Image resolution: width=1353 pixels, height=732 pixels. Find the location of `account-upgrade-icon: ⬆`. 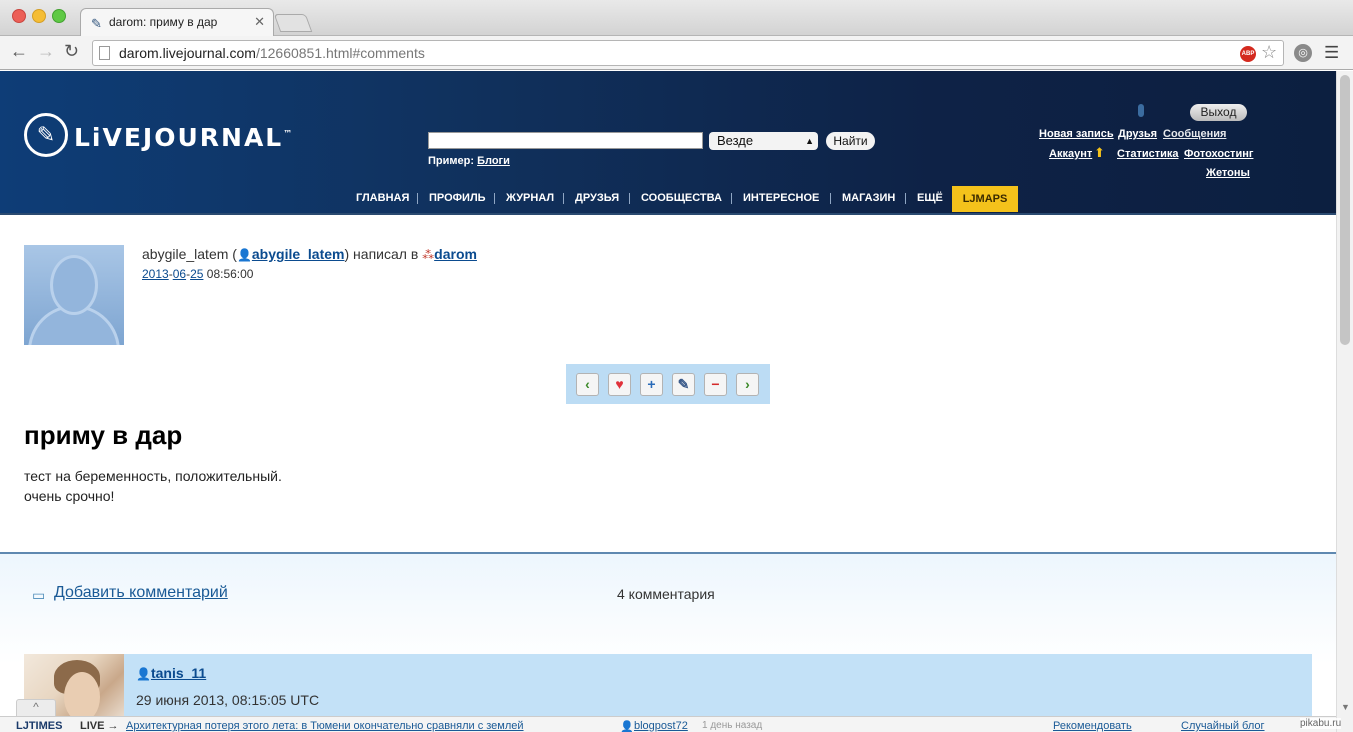

account-upgrade-icon: ⬆ is located at coordinates (1099, 152).